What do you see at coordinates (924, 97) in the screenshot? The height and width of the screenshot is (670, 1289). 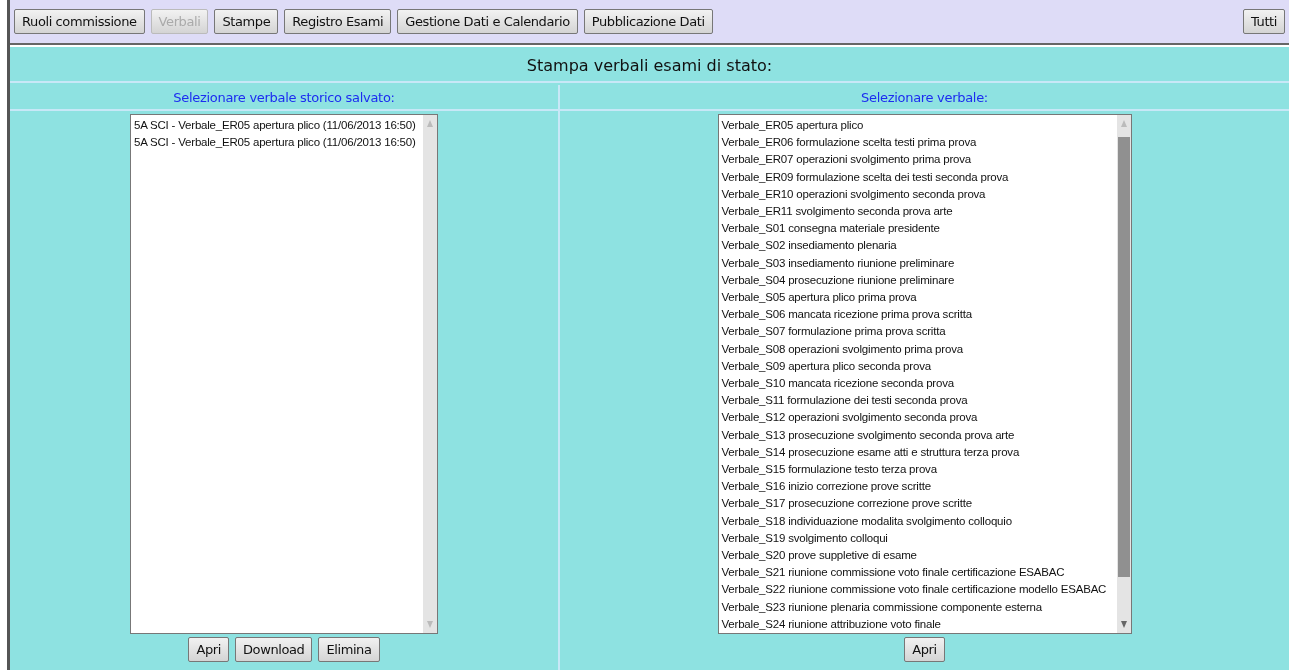 I see `panel-header: Selezionare verbale:` at bounding box center [924, 97].